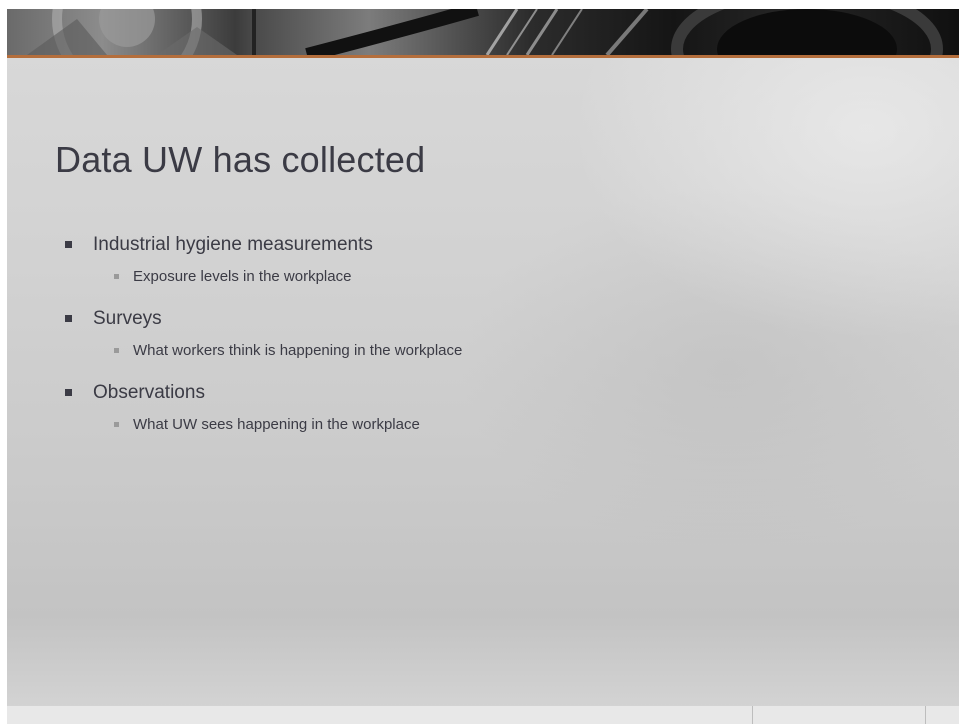 The image size is (959, 724). Describe the element at coordinates (483, 56) in the screenshot. I see `banner-accent-rule` at that location.